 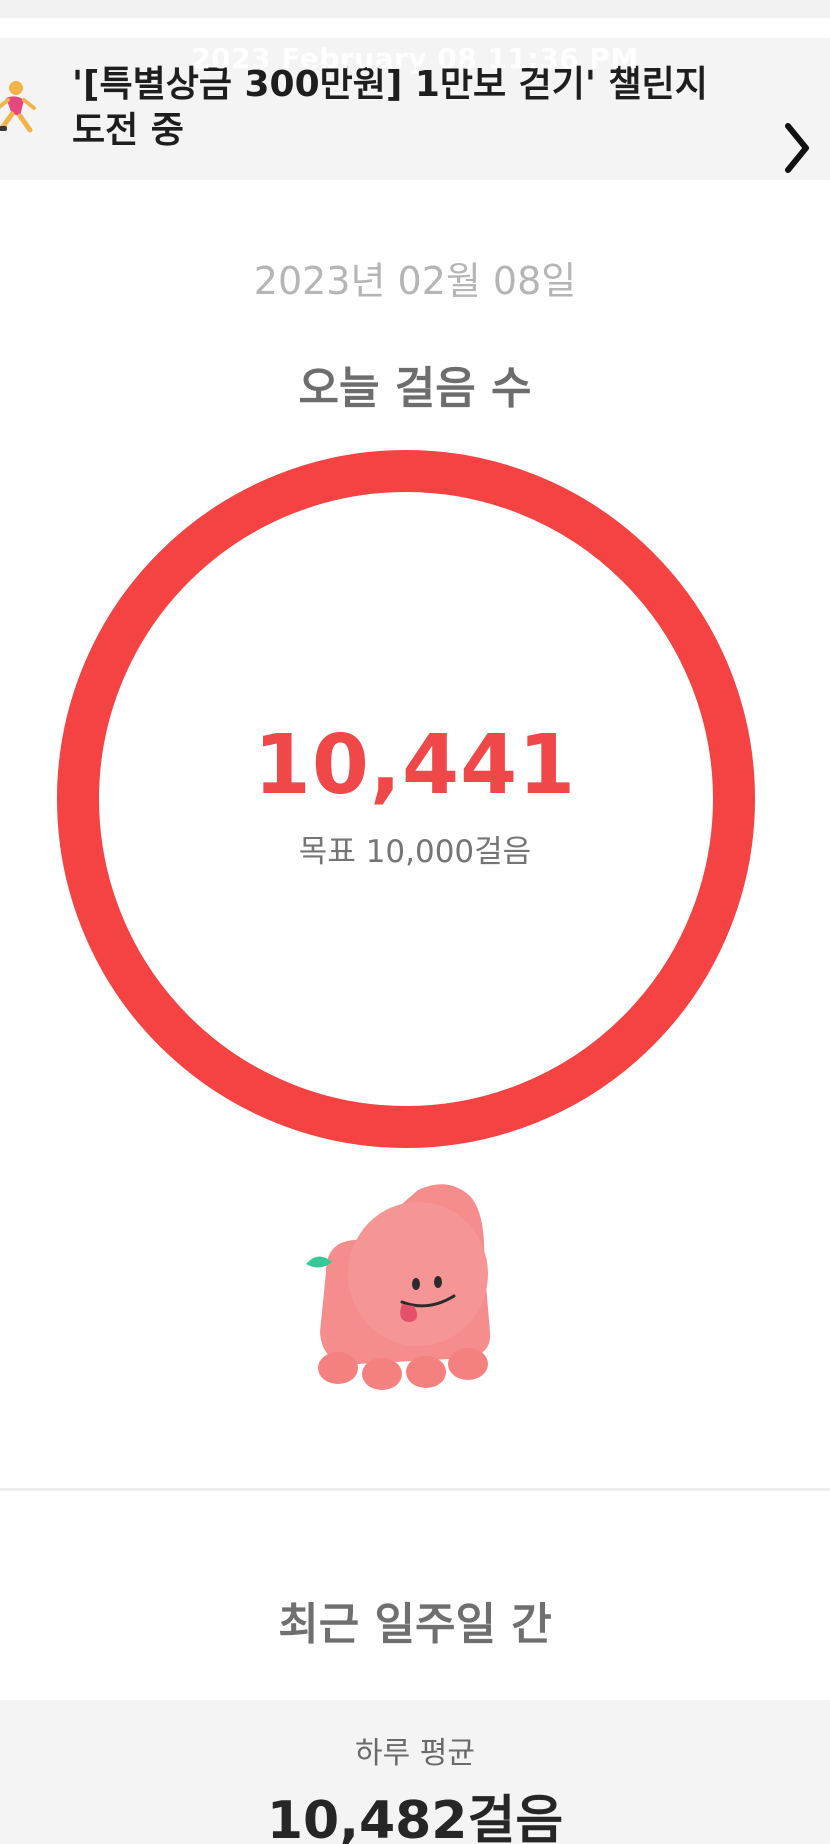 What do you see at coordinates (390, 107) in the screenshot?
I see `challenge-text: '[특별상금 300만원] 1만보 걷기' 챌린지 도전 중` at bounding box center [390, 107].